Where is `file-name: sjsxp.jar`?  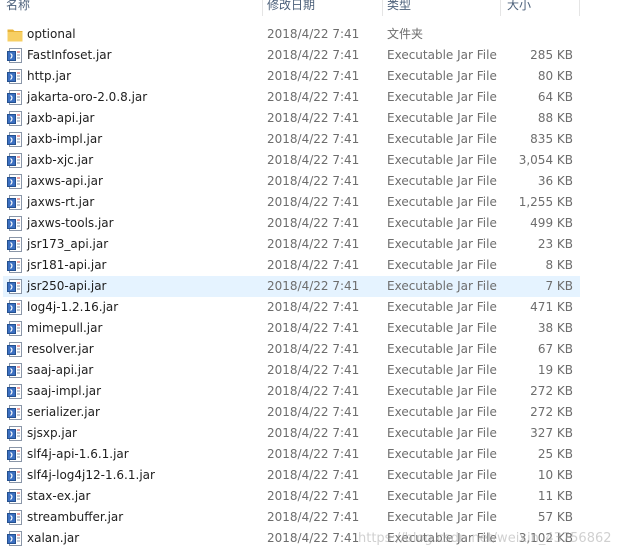 file-name: sjsxp.jar is located at coordinates (52, 433).